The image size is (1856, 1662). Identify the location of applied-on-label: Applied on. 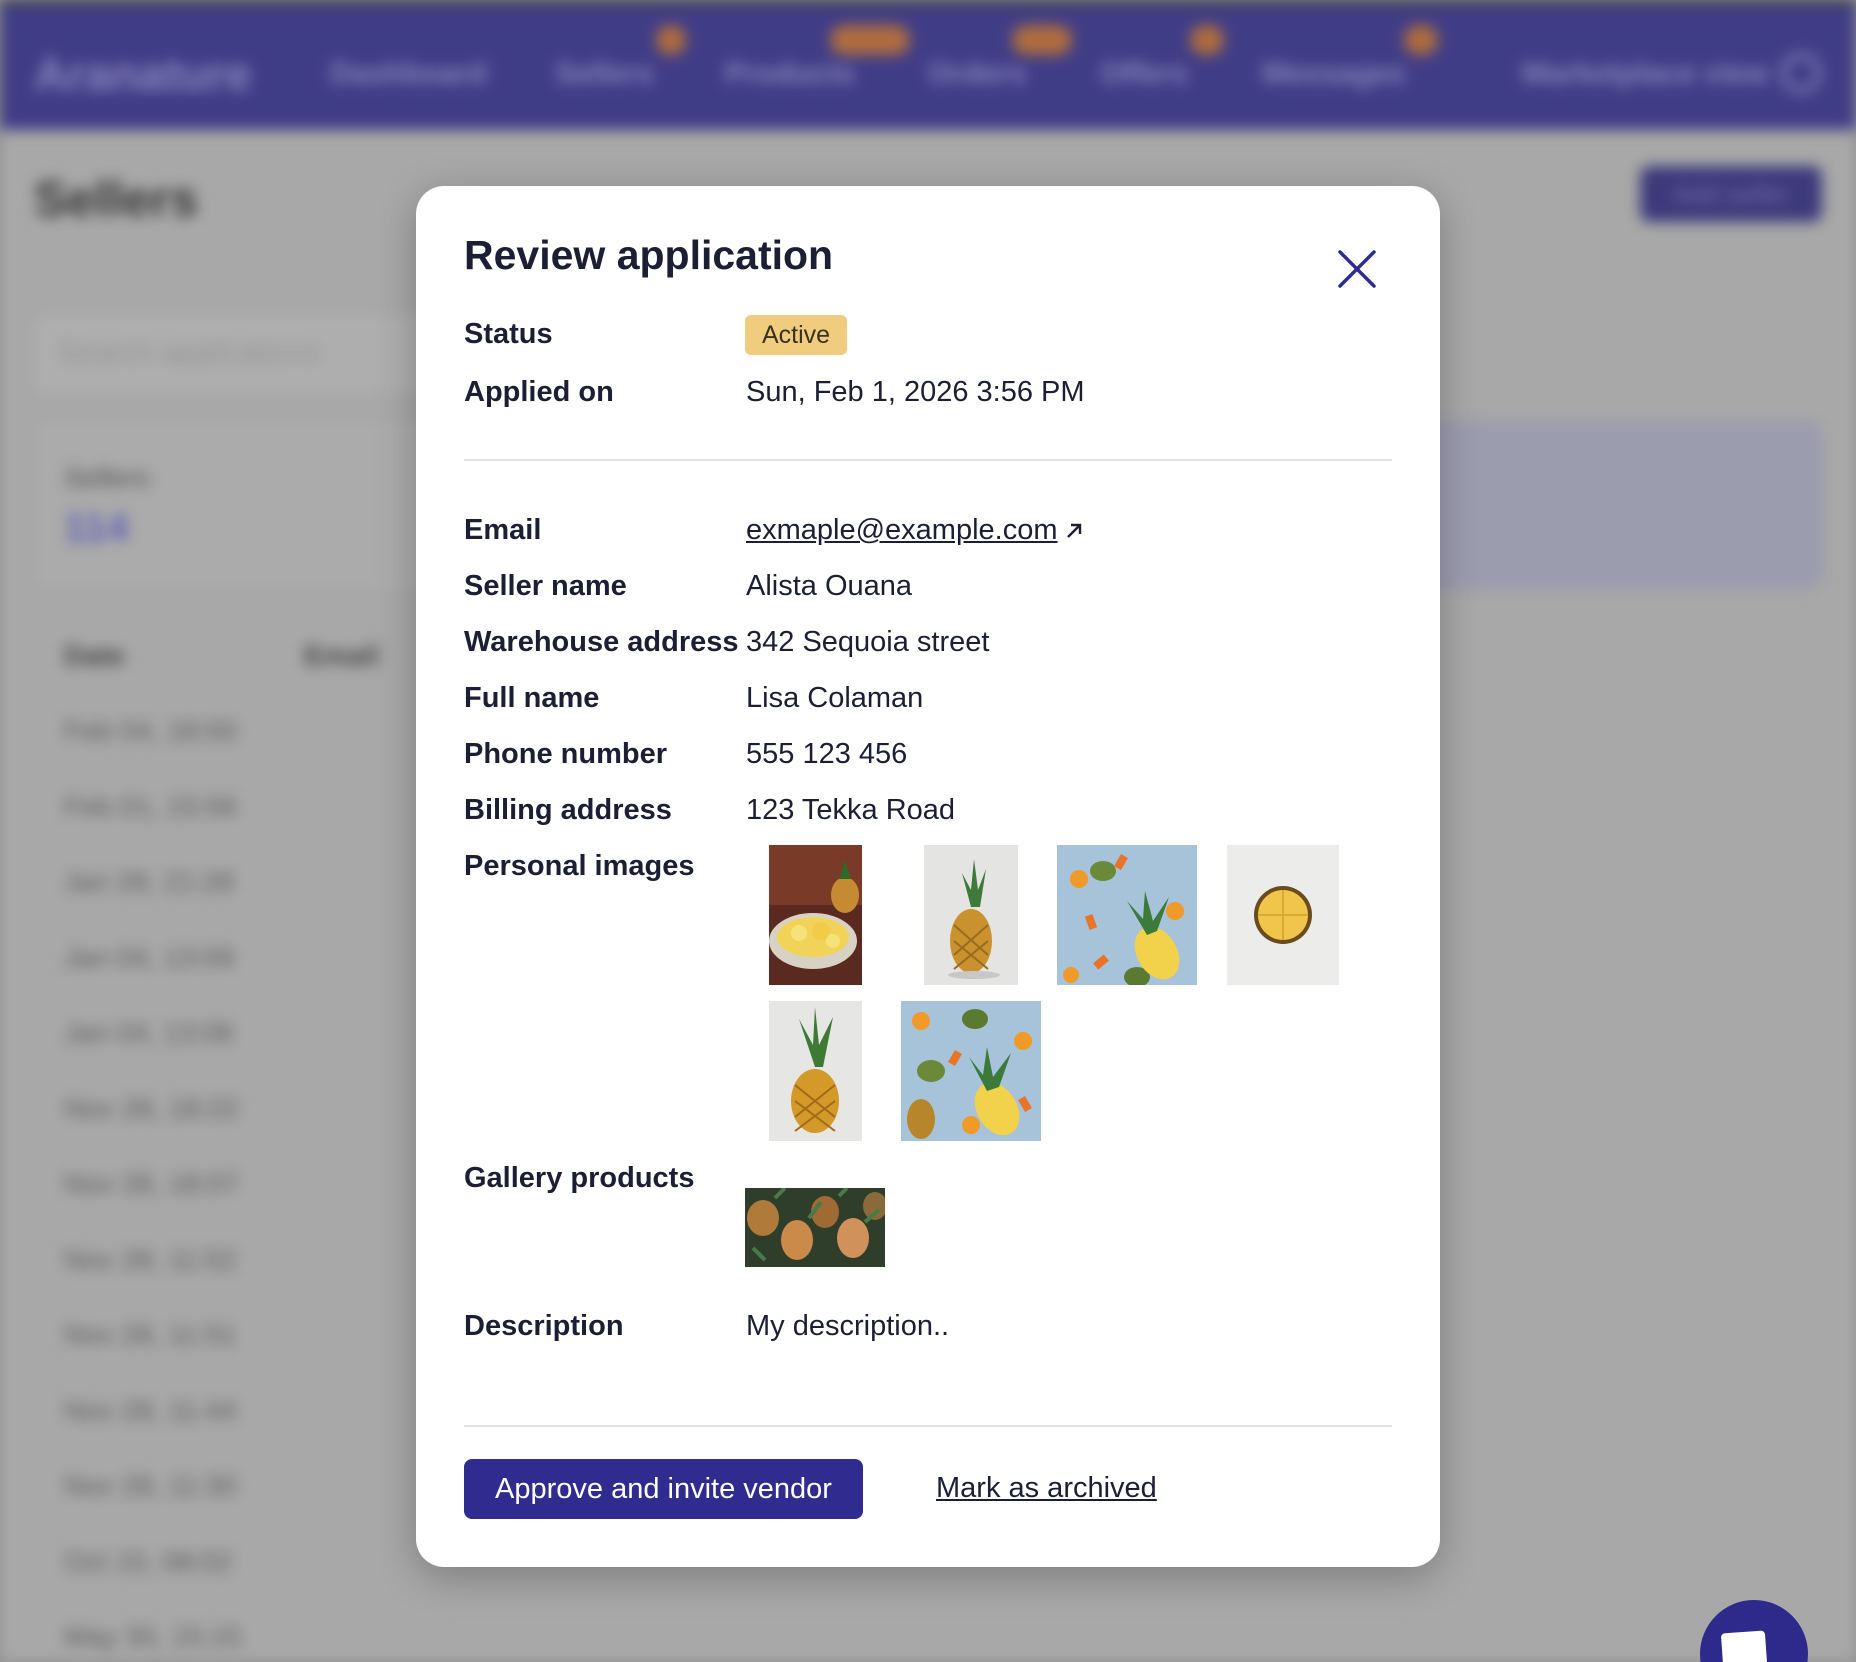
(539, 392).